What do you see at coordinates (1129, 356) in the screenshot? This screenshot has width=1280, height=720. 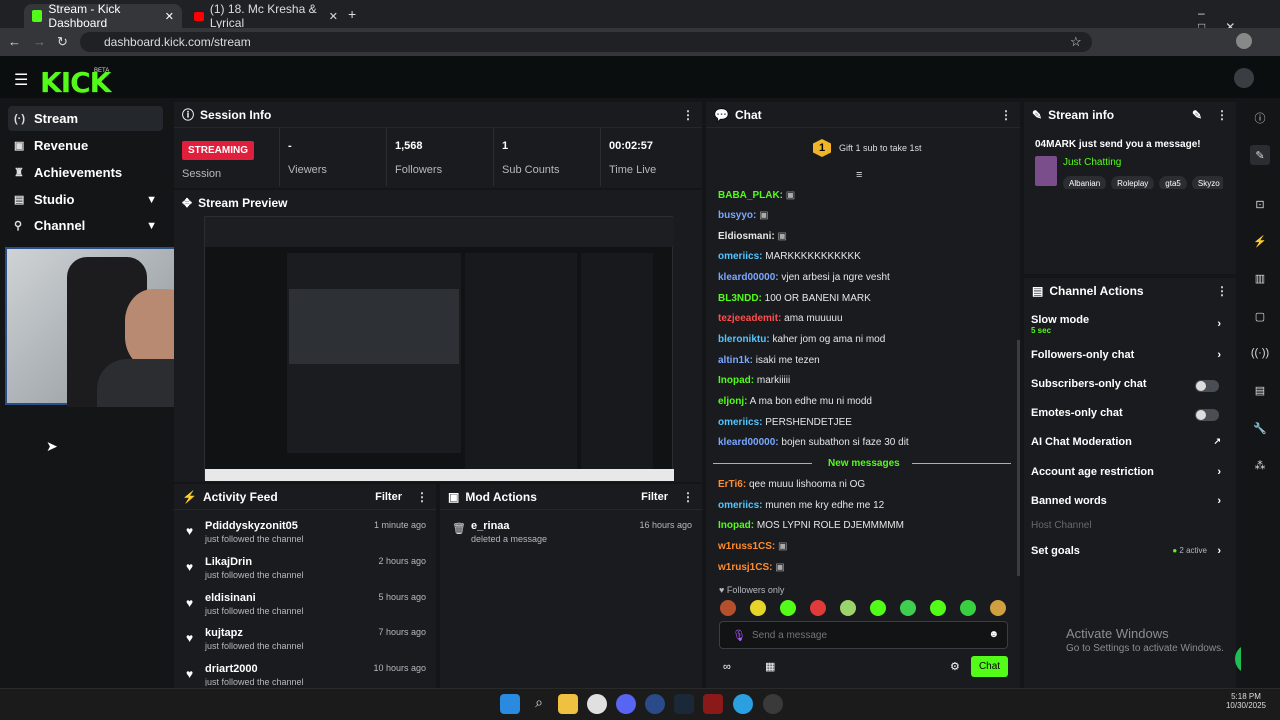 I see `followers-only-action: Followers-only chat ›` at bounding box center [1129, 356].